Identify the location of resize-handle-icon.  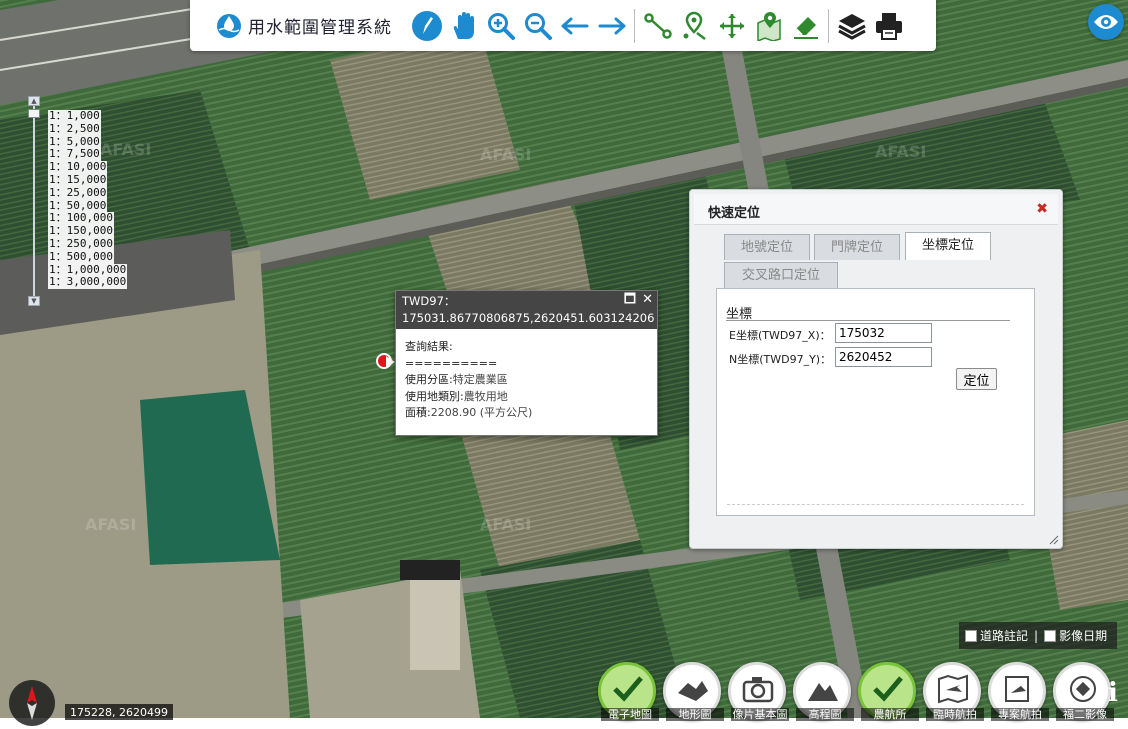
(1054, 540).